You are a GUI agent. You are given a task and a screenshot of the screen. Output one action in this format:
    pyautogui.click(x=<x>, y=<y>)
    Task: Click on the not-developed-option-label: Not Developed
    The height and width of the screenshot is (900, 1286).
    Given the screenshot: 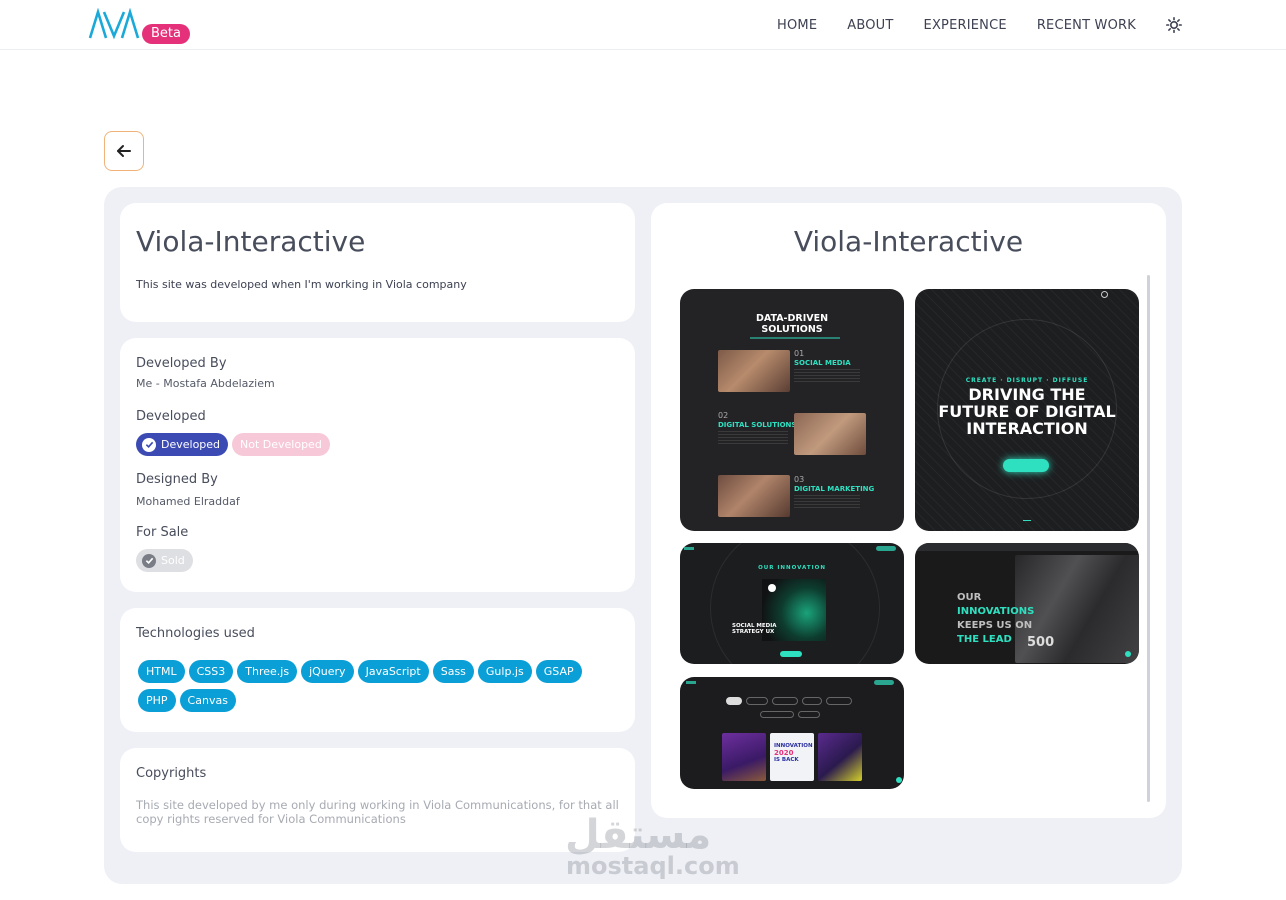 What is the action you would take?
    pyautogui.click(x=281, y=444)
    